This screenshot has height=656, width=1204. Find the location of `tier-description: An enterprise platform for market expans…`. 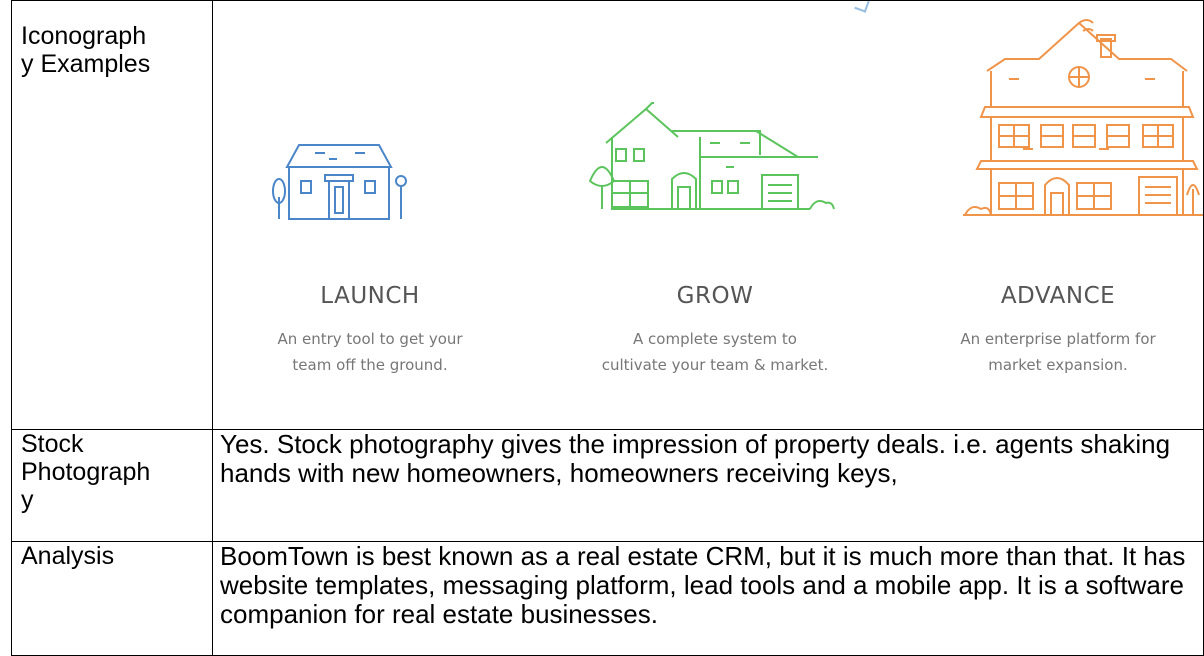

tier-description: An enterprise platform for market expans… is located at coordinates (1048, 352).